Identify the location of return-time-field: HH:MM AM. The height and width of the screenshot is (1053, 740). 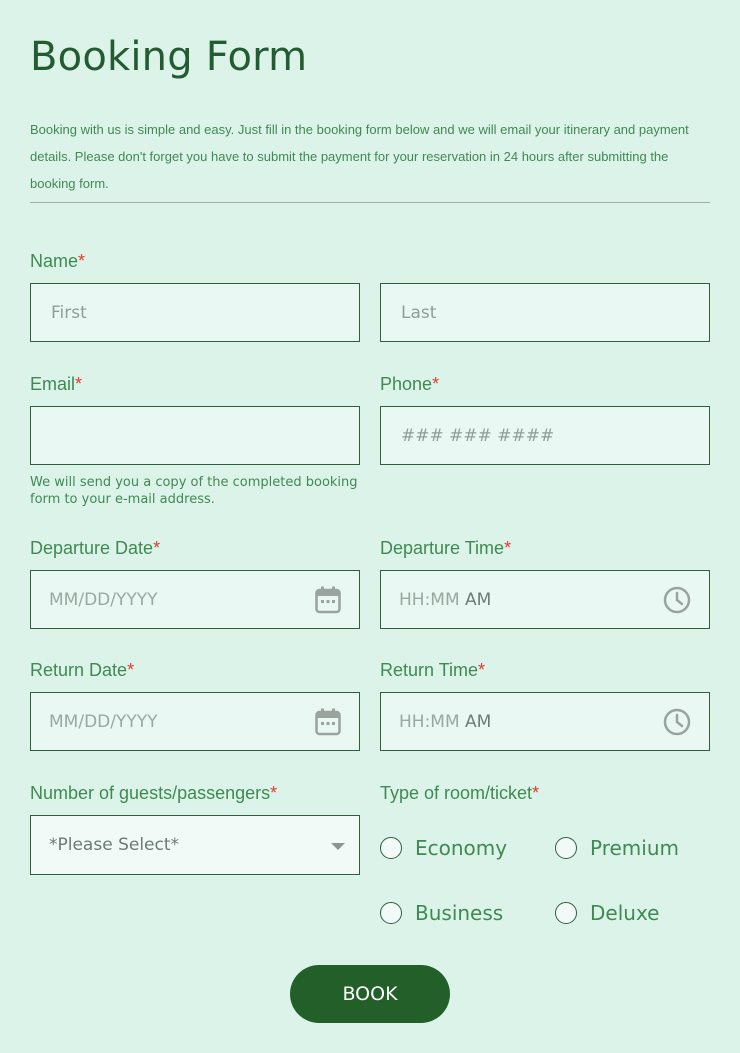
(545, 721).